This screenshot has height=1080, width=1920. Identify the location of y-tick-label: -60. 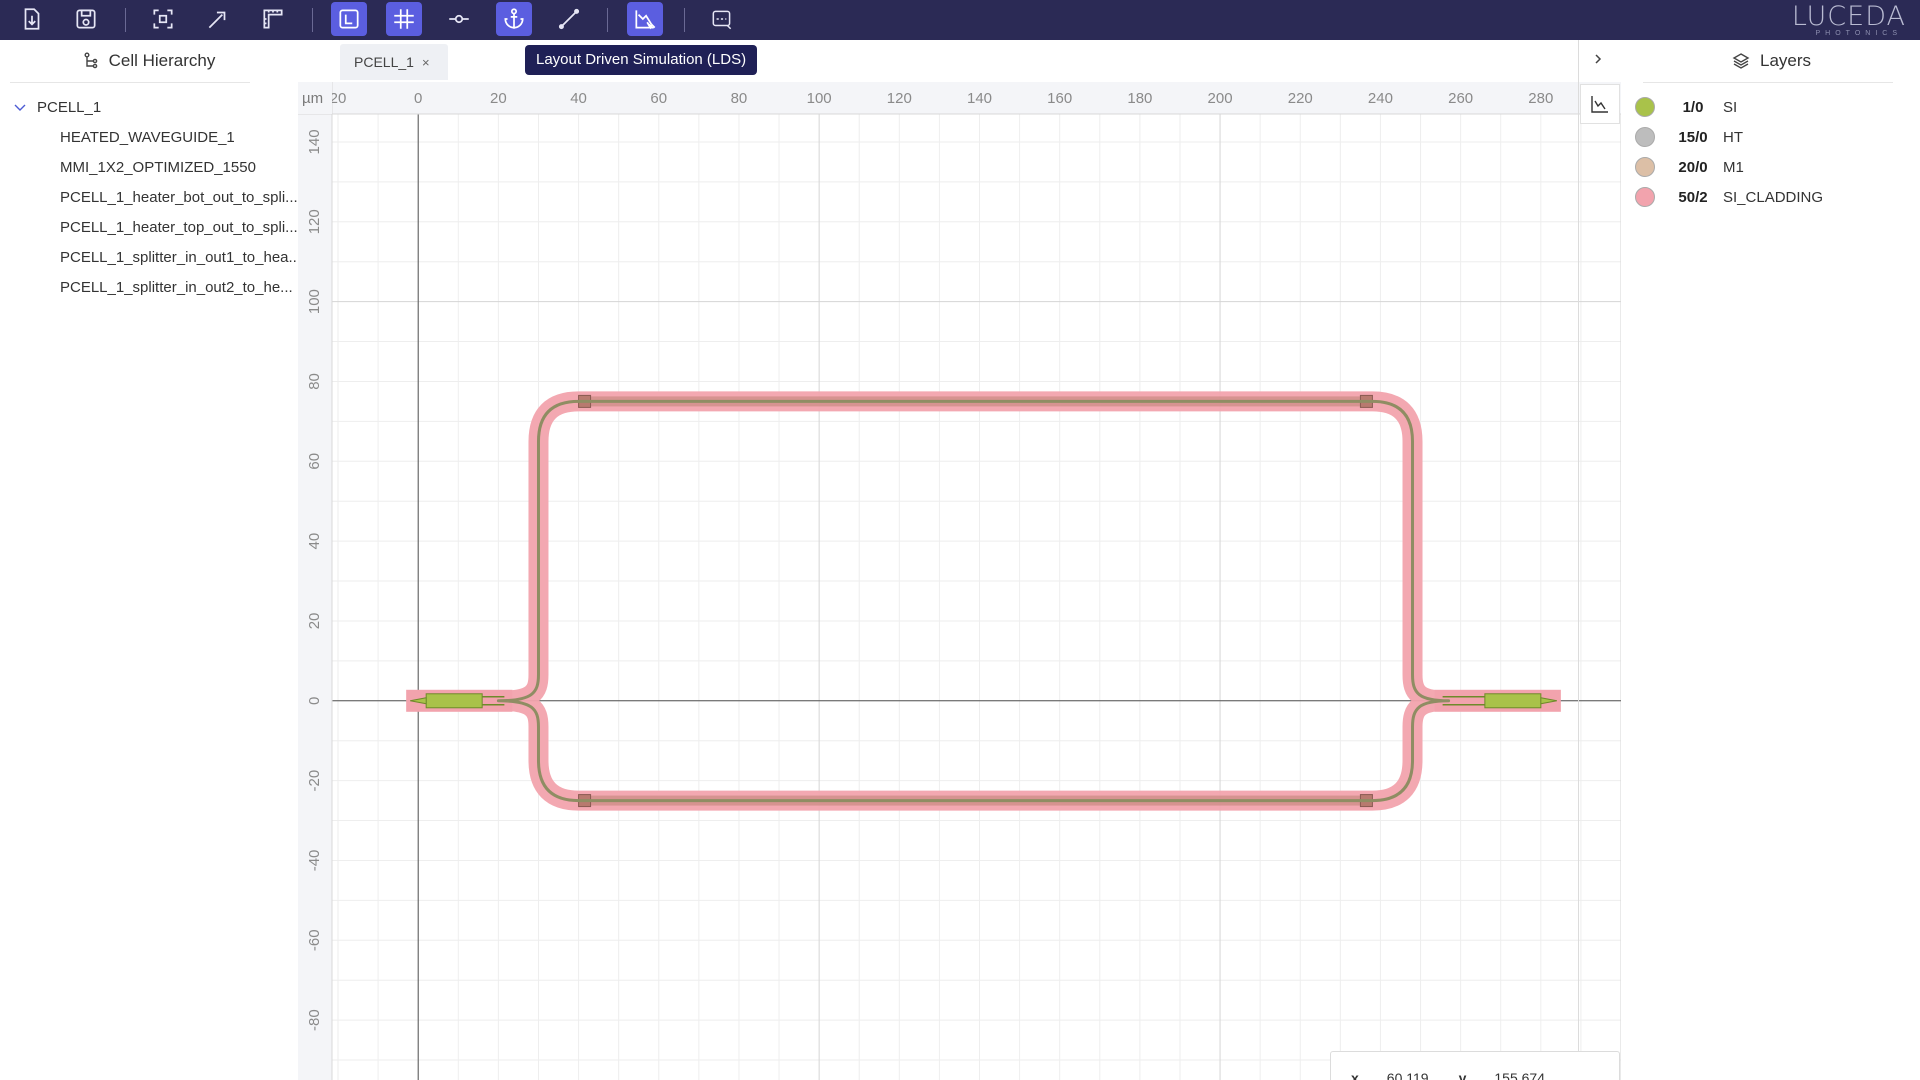
(314, 940).